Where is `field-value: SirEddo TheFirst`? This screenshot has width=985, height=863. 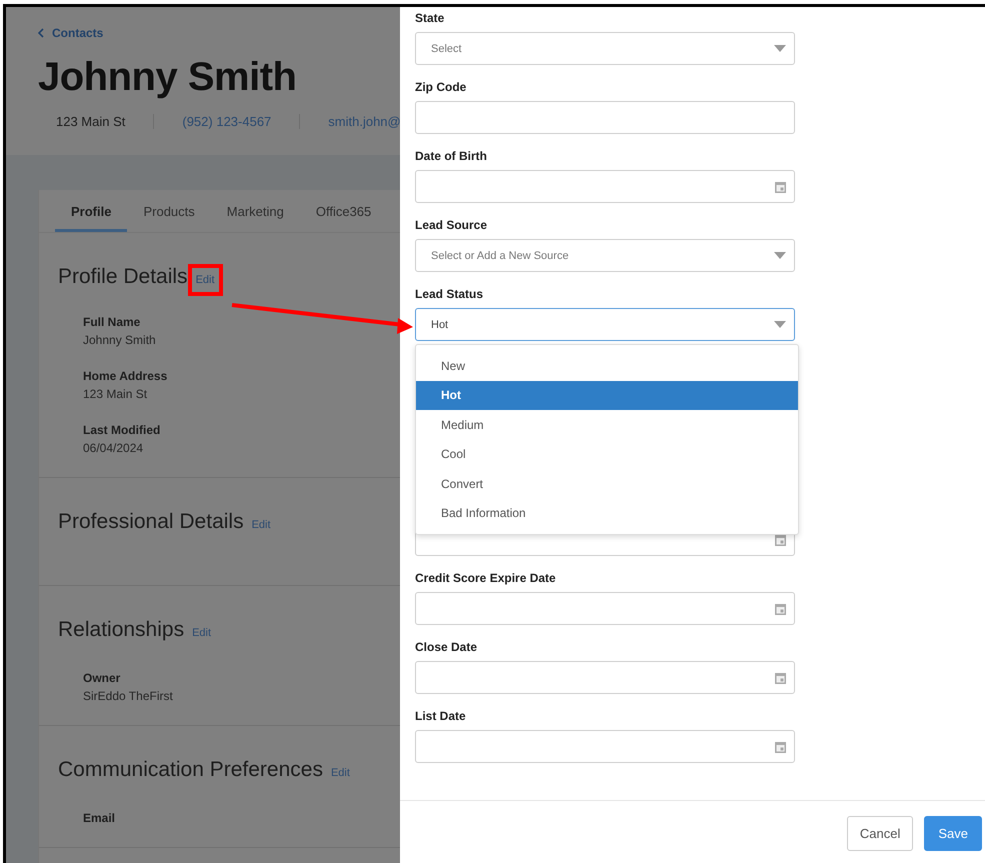
field-value: SirEddo TheFirst is located at coordinates (128, 696).